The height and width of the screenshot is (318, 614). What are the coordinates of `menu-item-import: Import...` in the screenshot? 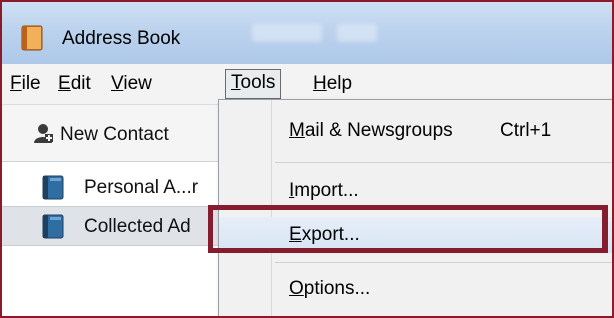 It's located at (324, 191).